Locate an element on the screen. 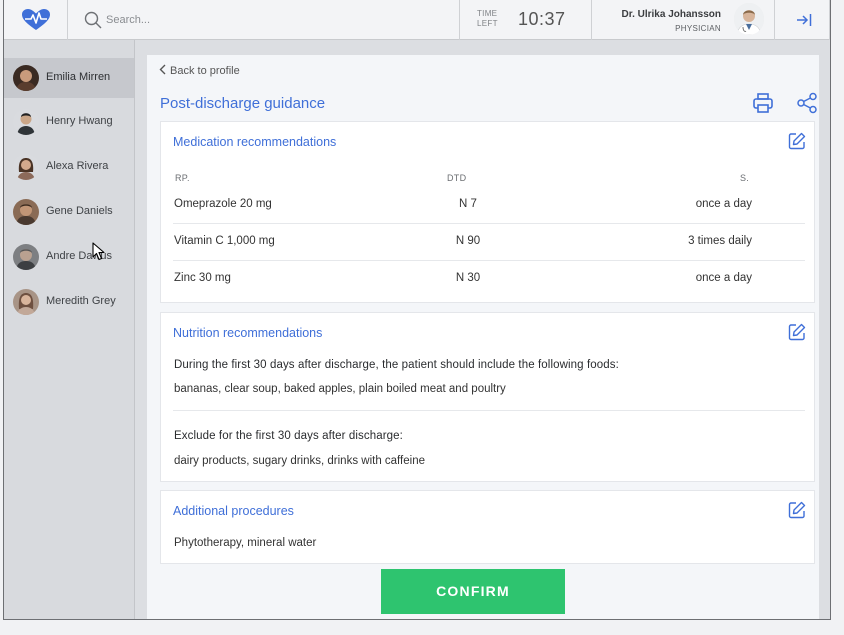  time-left-label: TIME LEFT is located at coordinates (487, 18).